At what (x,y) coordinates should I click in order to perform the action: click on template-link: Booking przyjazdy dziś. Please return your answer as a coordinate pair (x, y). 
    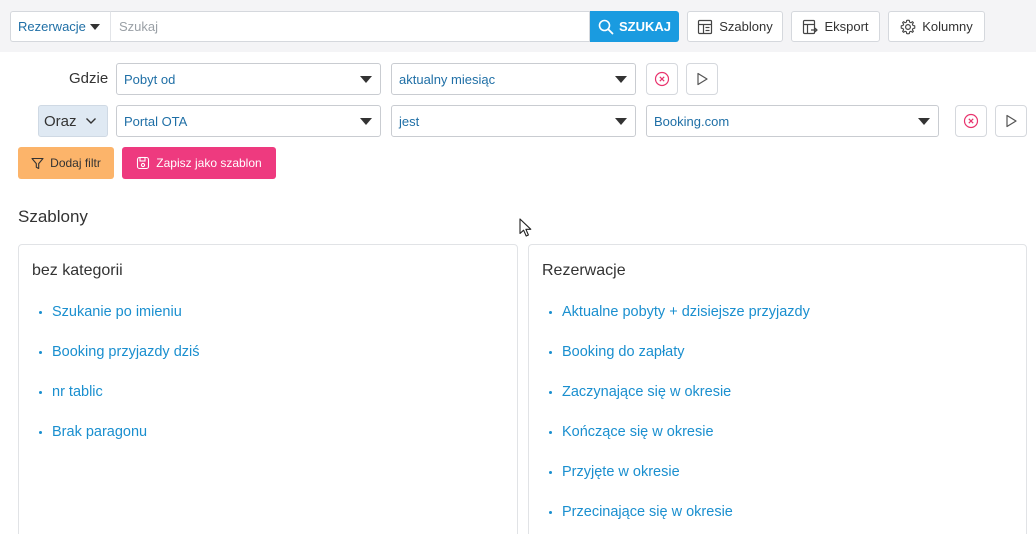
    Looking at the image, I should click on (119, 352).